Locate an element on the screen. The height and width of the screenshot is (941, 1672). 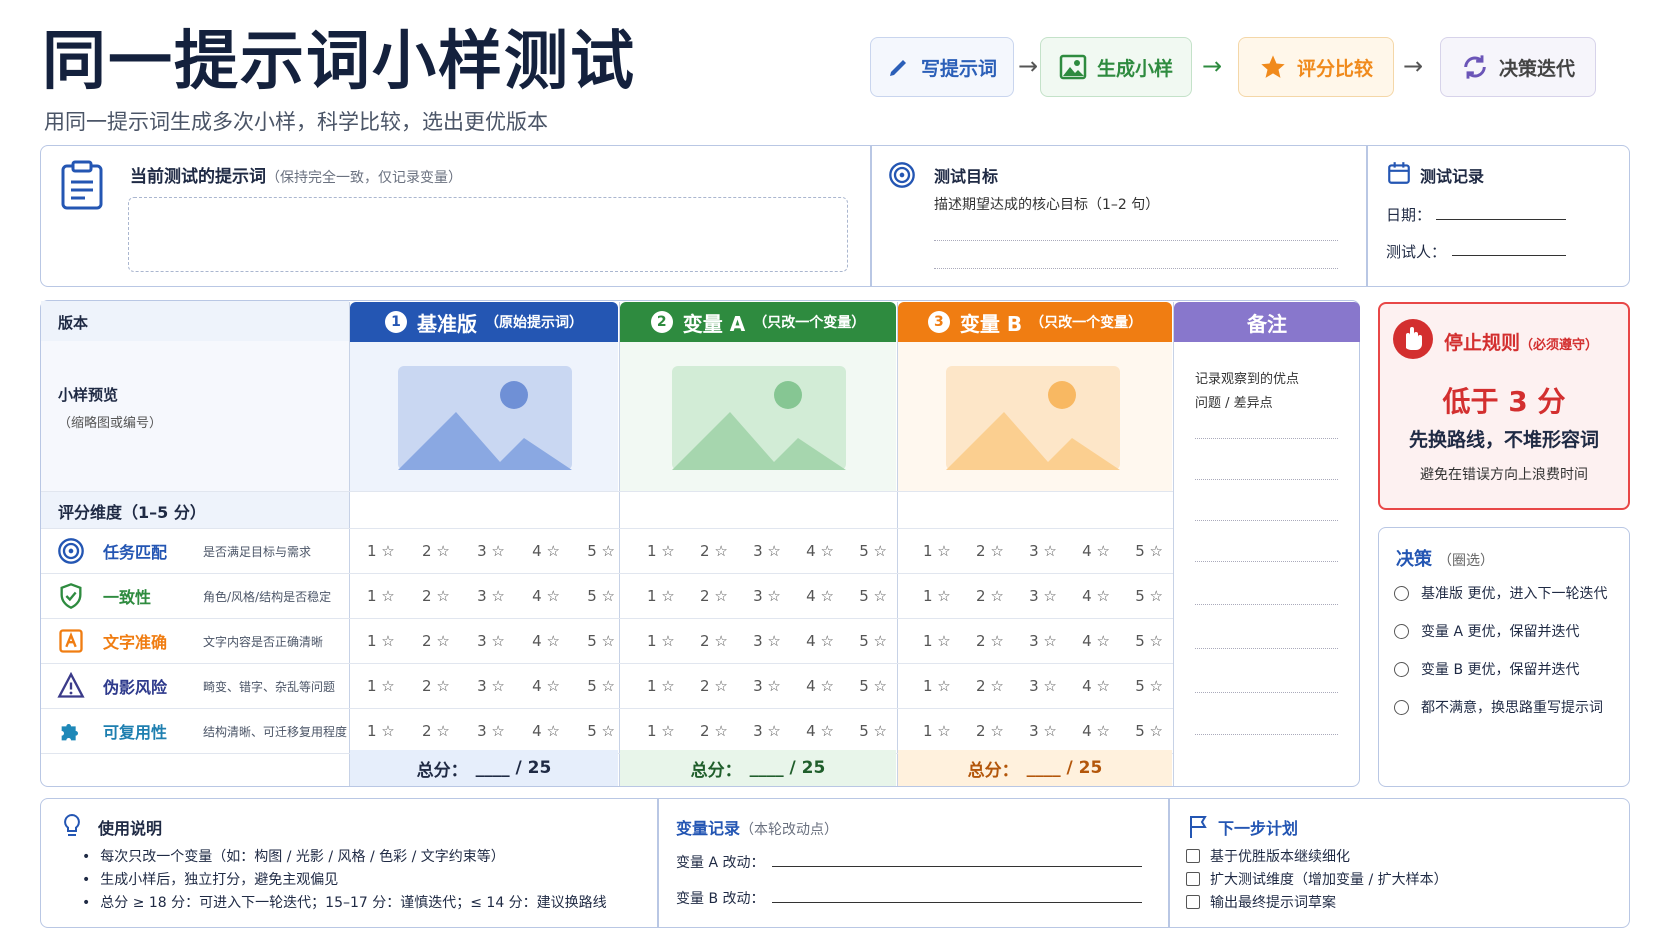
prompt-input is located at coordinates (488, 234).